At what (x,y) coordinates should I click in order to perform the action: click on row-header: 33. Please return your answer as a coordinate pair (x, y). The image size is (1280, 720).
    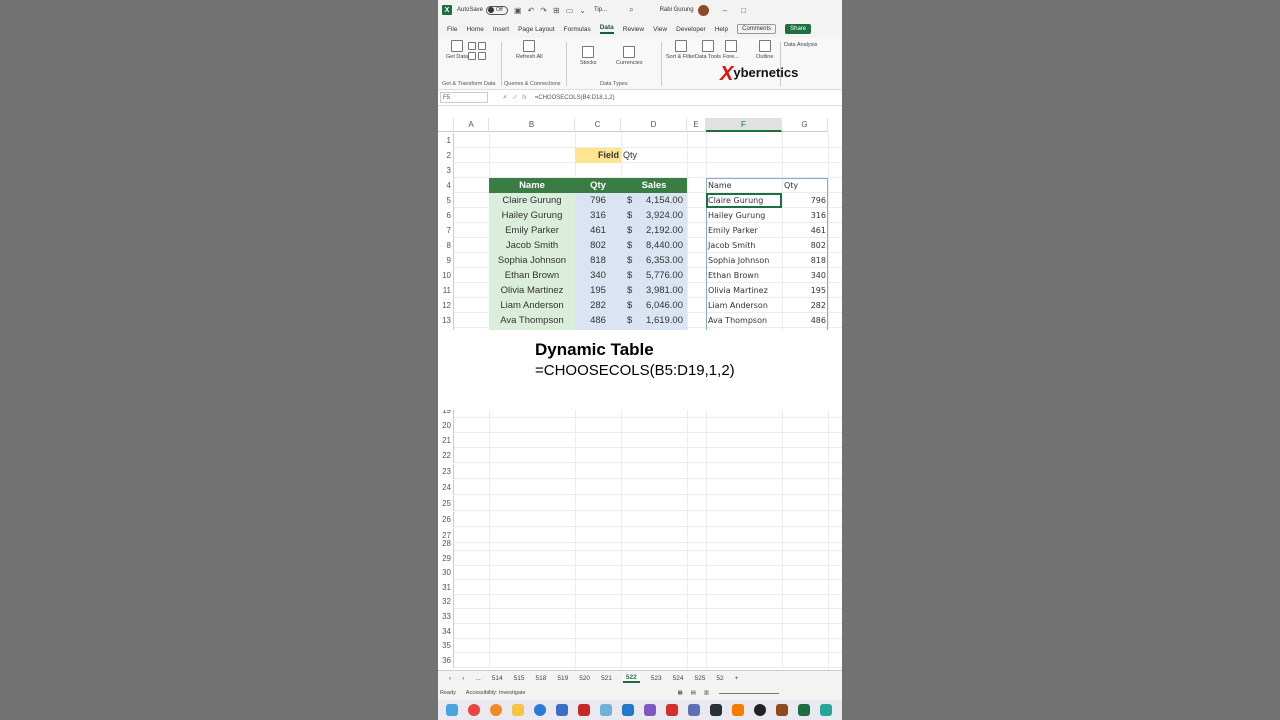
    Looking at the image, I should click on (446, 616).